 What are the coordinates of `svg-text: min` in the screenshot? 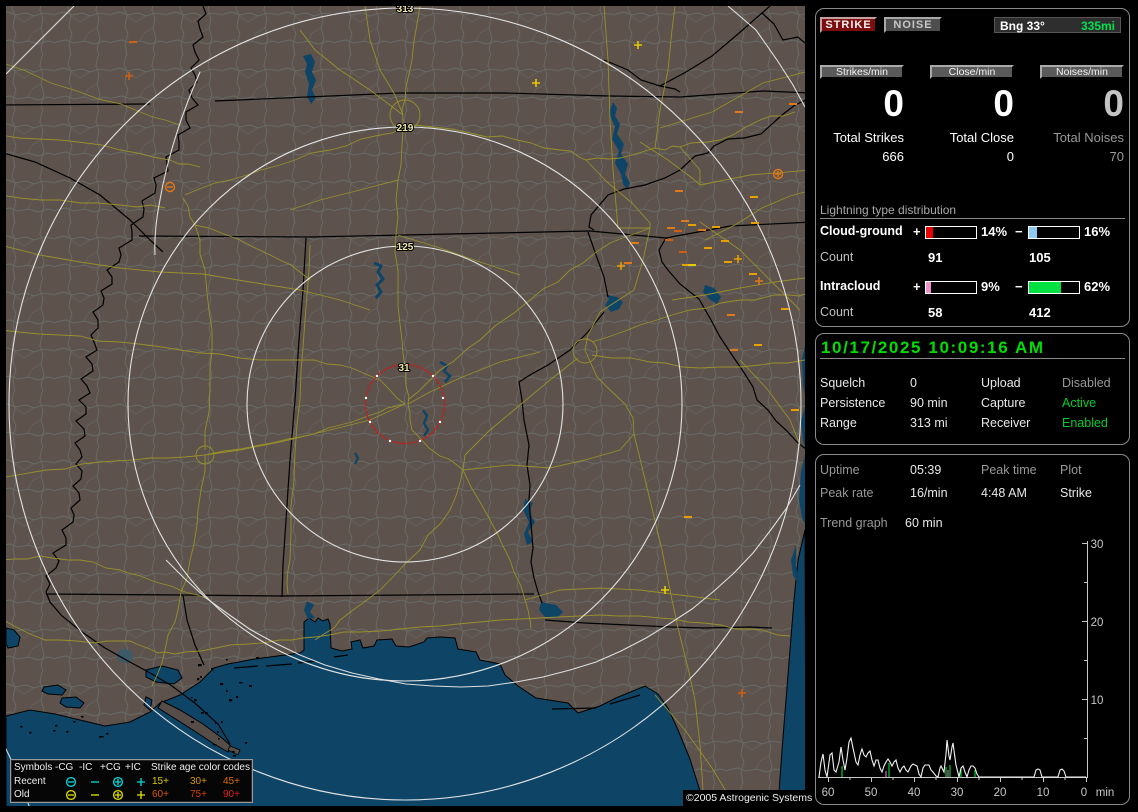 It's located at (1105, 793).